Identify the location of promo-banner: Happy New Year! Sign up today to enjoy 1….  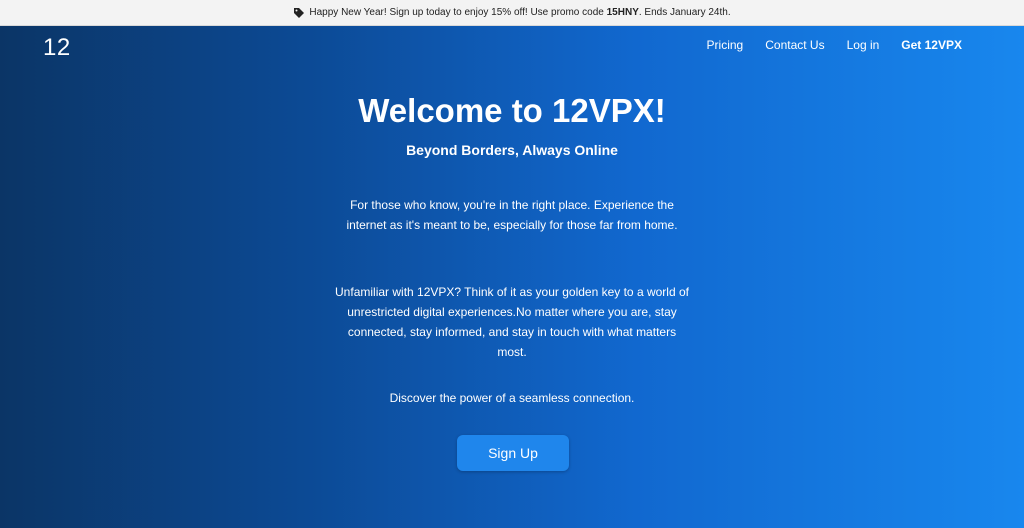
(512, 13).